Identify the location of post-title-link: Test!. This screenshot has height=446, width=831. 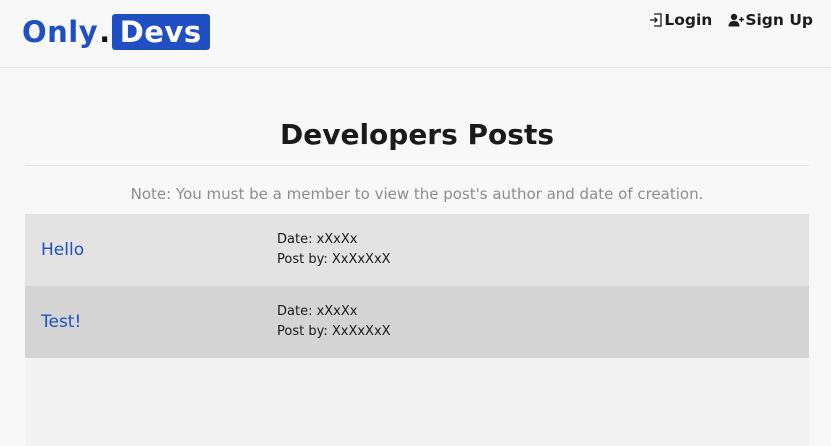
(61, 322).